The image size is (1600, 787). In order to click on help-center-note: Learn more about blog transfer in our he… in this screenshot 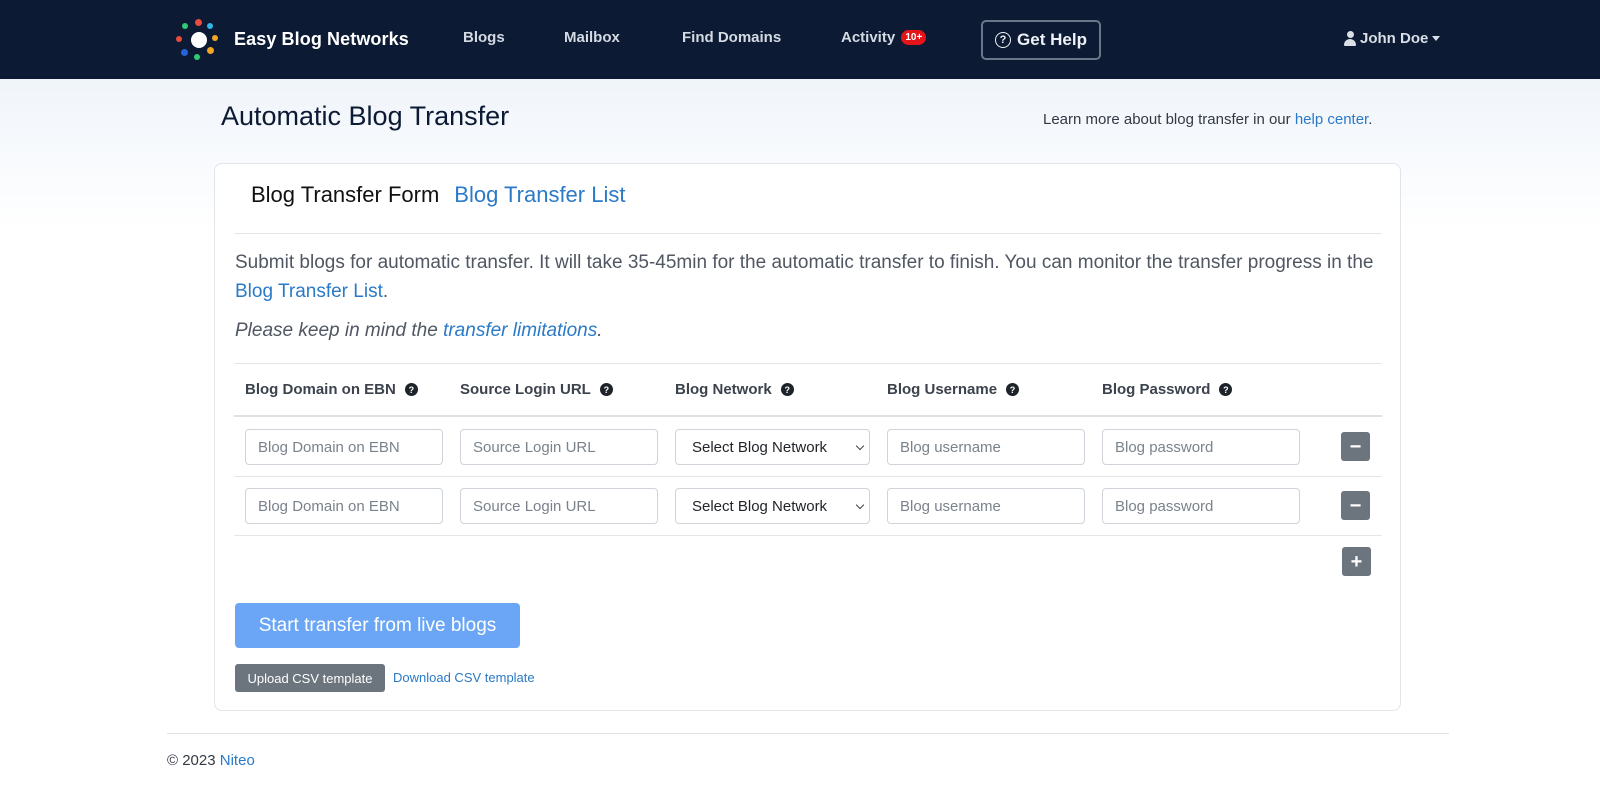, I will do `click(1207, 119)`.